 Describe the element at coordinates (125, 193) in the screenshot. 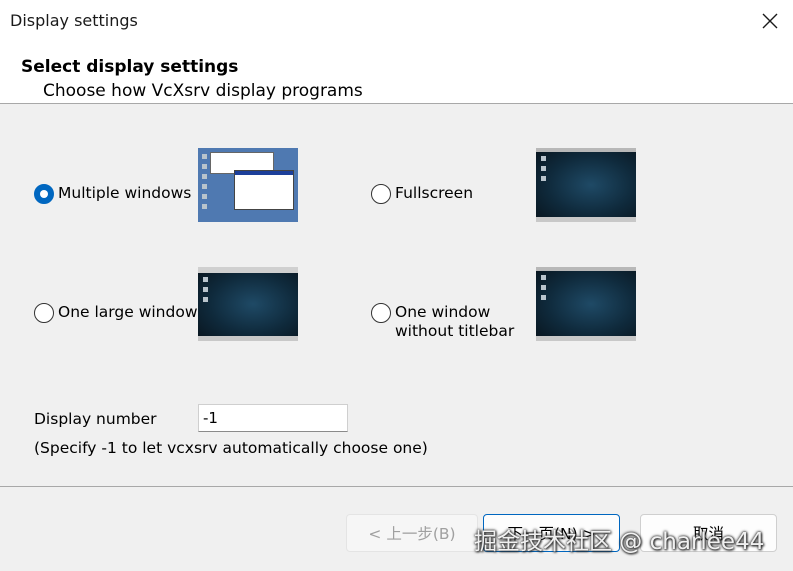

I see `option-label: Multiple windows` at that location.